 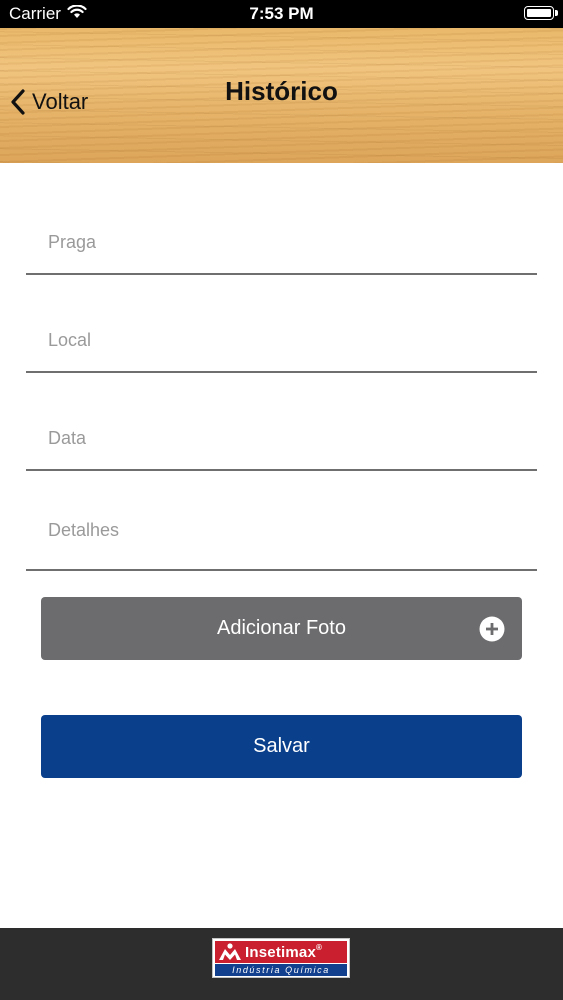 I want to click on logo-top-band: Insetimax ®, so click(x=281, y=952).